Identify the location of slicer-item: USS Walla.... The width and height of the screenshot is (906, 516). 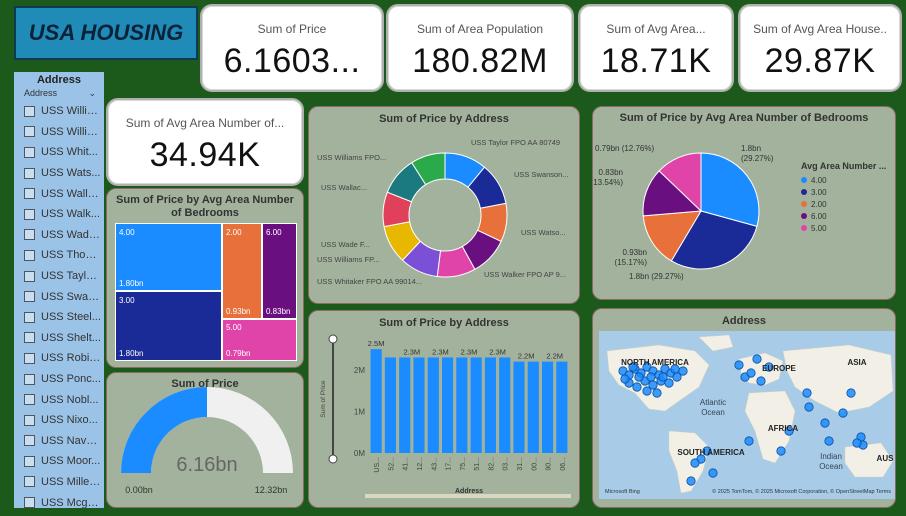
(59, 193).